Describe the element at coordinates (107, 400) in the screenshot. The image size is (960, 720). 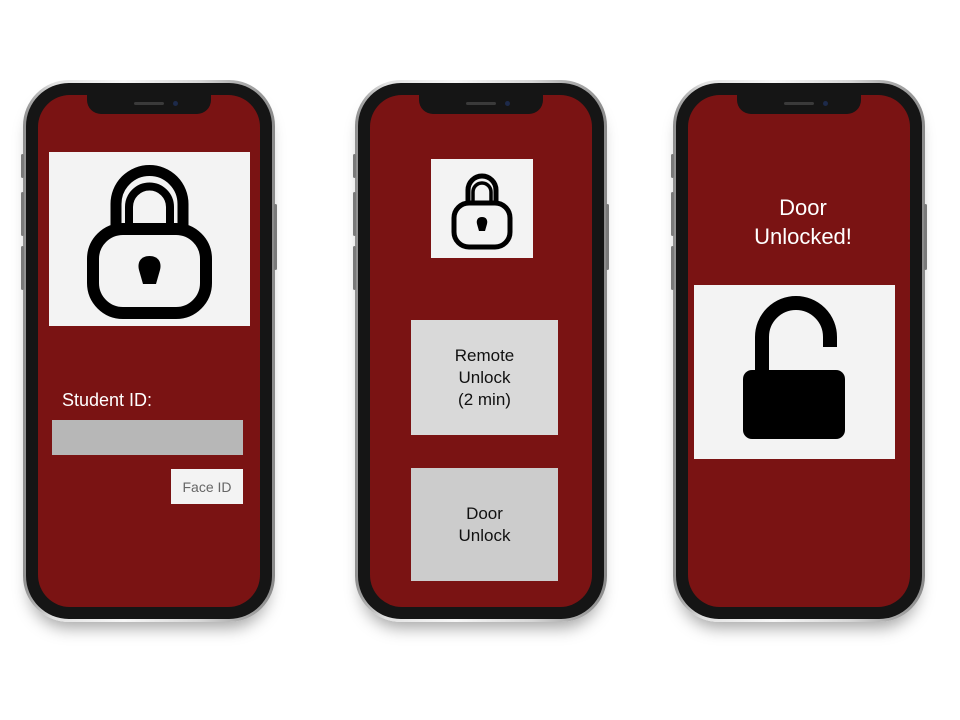
I see `student-id-label: Student ID:` at that location.